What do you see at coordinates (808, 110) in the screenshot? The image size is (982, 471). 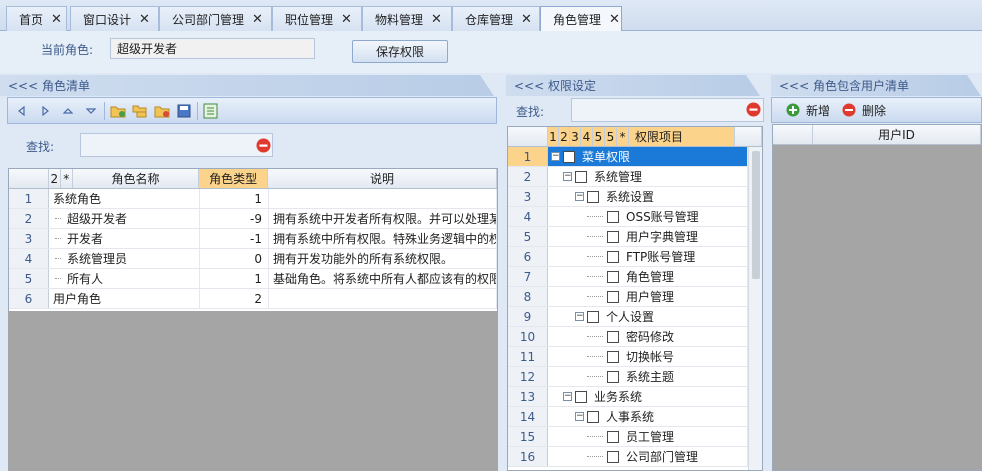 I see `add-user-button: 新增` at bounding box center [808, 110].